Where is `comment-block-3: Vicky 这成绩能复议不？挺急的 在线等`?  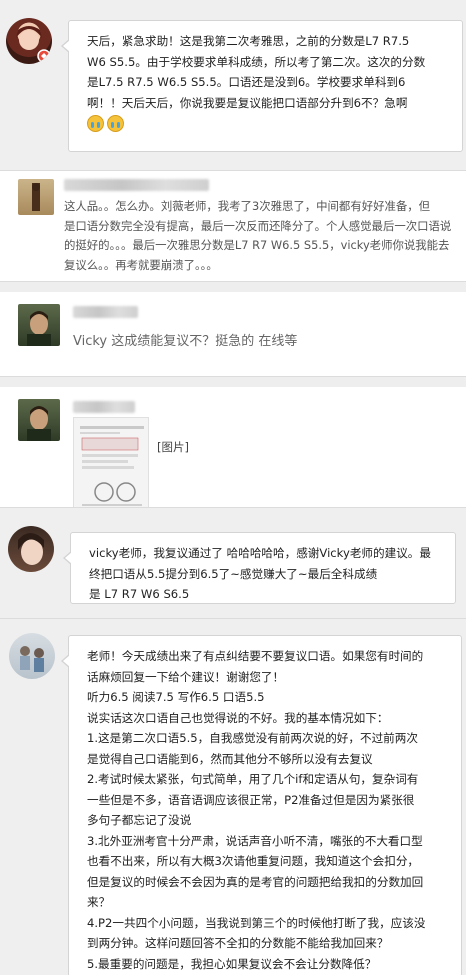
comment-block-3: Vicky 这成绩能复议不？挺急的 在线等 is located at coordinates (233, 329).